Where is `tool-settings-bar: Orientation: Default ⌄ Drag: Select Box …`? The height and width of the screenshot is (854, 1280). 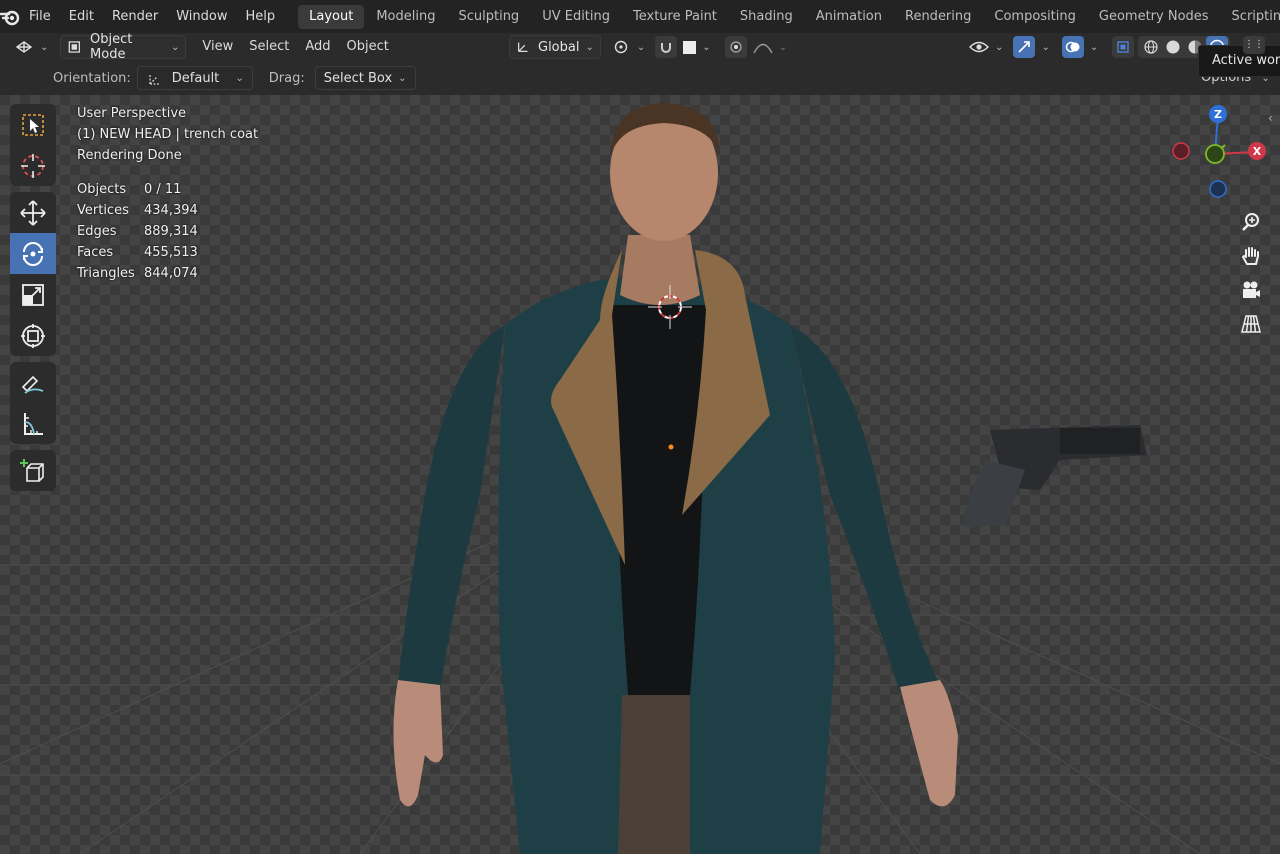
tool-settings-bar: Orientation: Default ⌄ Drag: Select Box … is located at coordinates (640, 78).